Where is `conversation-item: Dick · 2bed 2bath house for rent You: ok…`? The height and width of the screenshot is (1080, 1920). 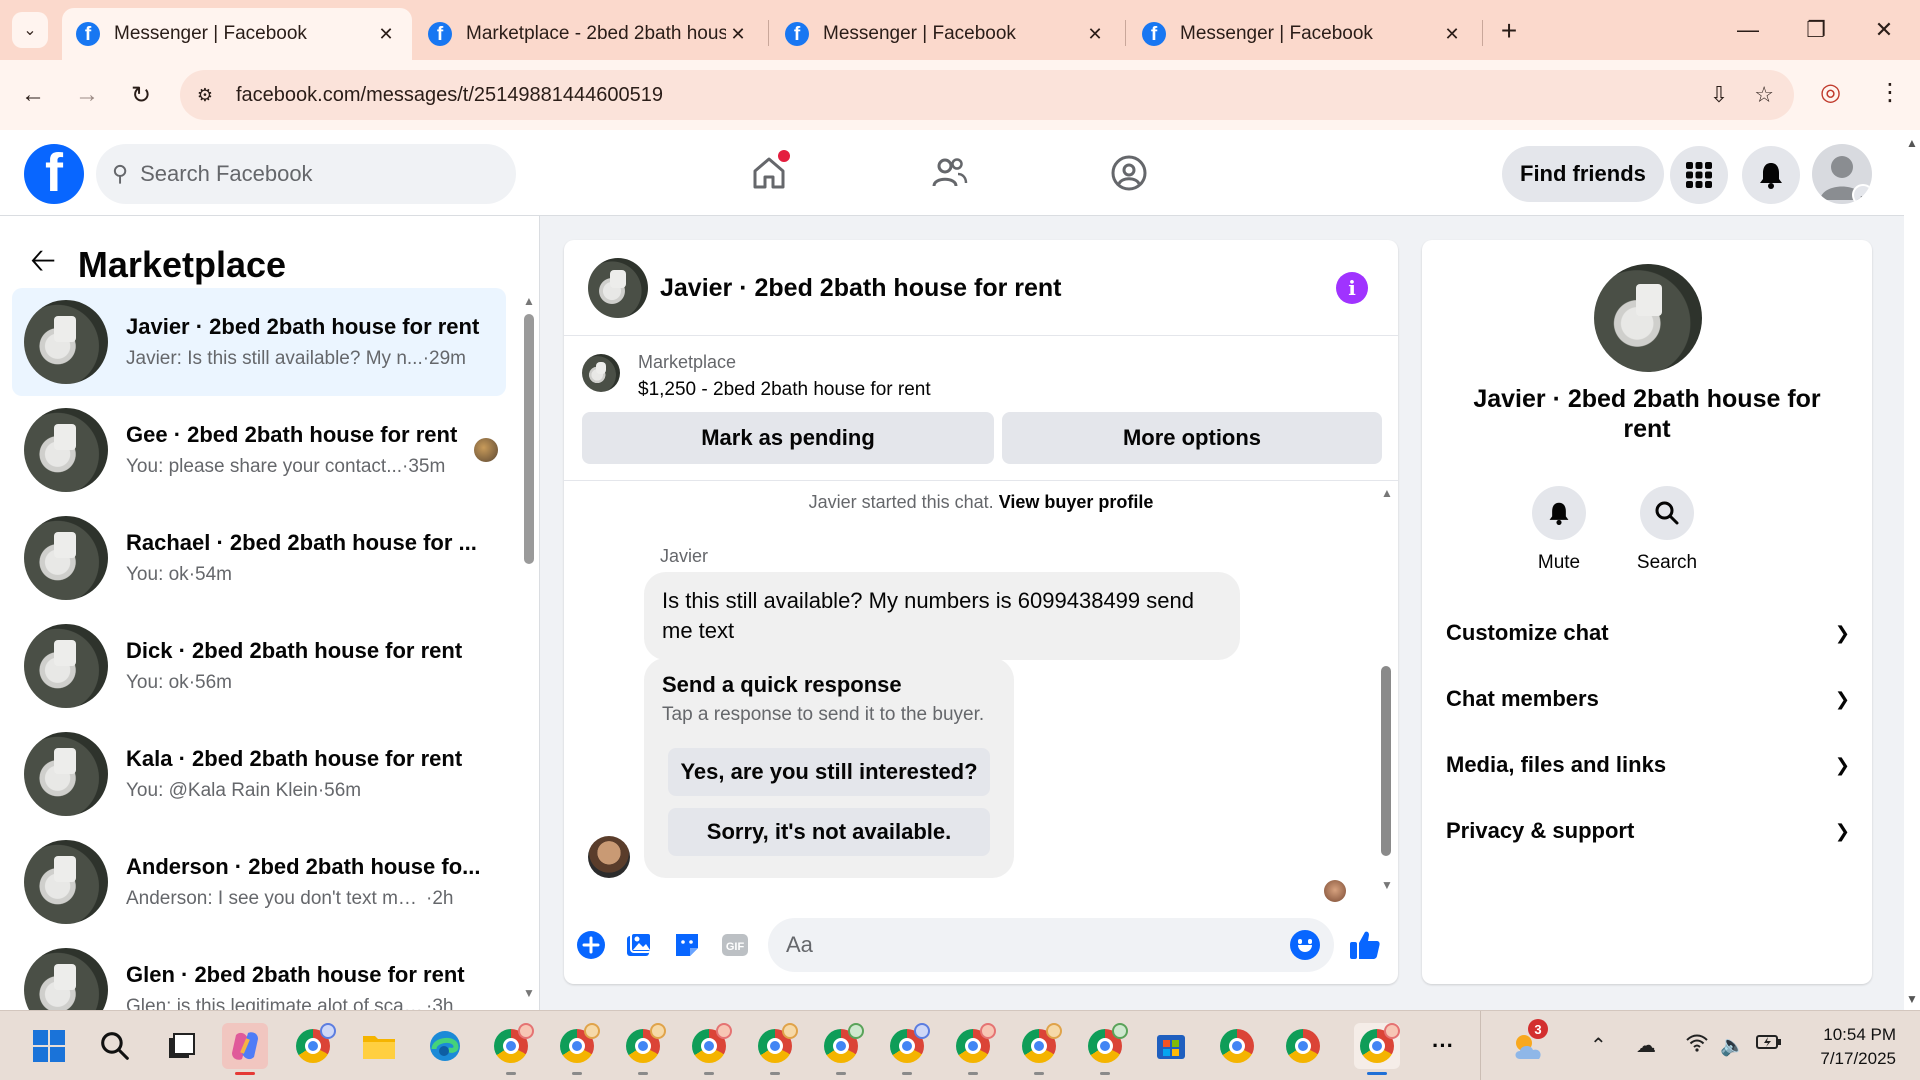 conversation-item: Dick · 2bed 2bath house for rent You: ok… is located at coordinates (259, 666).